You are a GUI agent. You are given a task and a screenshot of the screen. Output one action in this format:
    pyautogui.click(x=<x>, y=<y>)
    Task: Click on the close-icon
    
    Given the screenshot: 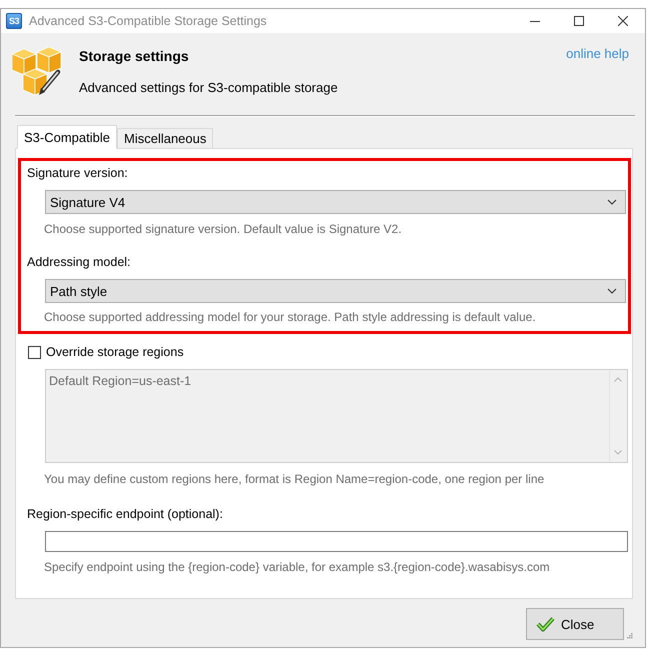 What is the action you would take?
    pyautogui.click(x=623, y=21)
    